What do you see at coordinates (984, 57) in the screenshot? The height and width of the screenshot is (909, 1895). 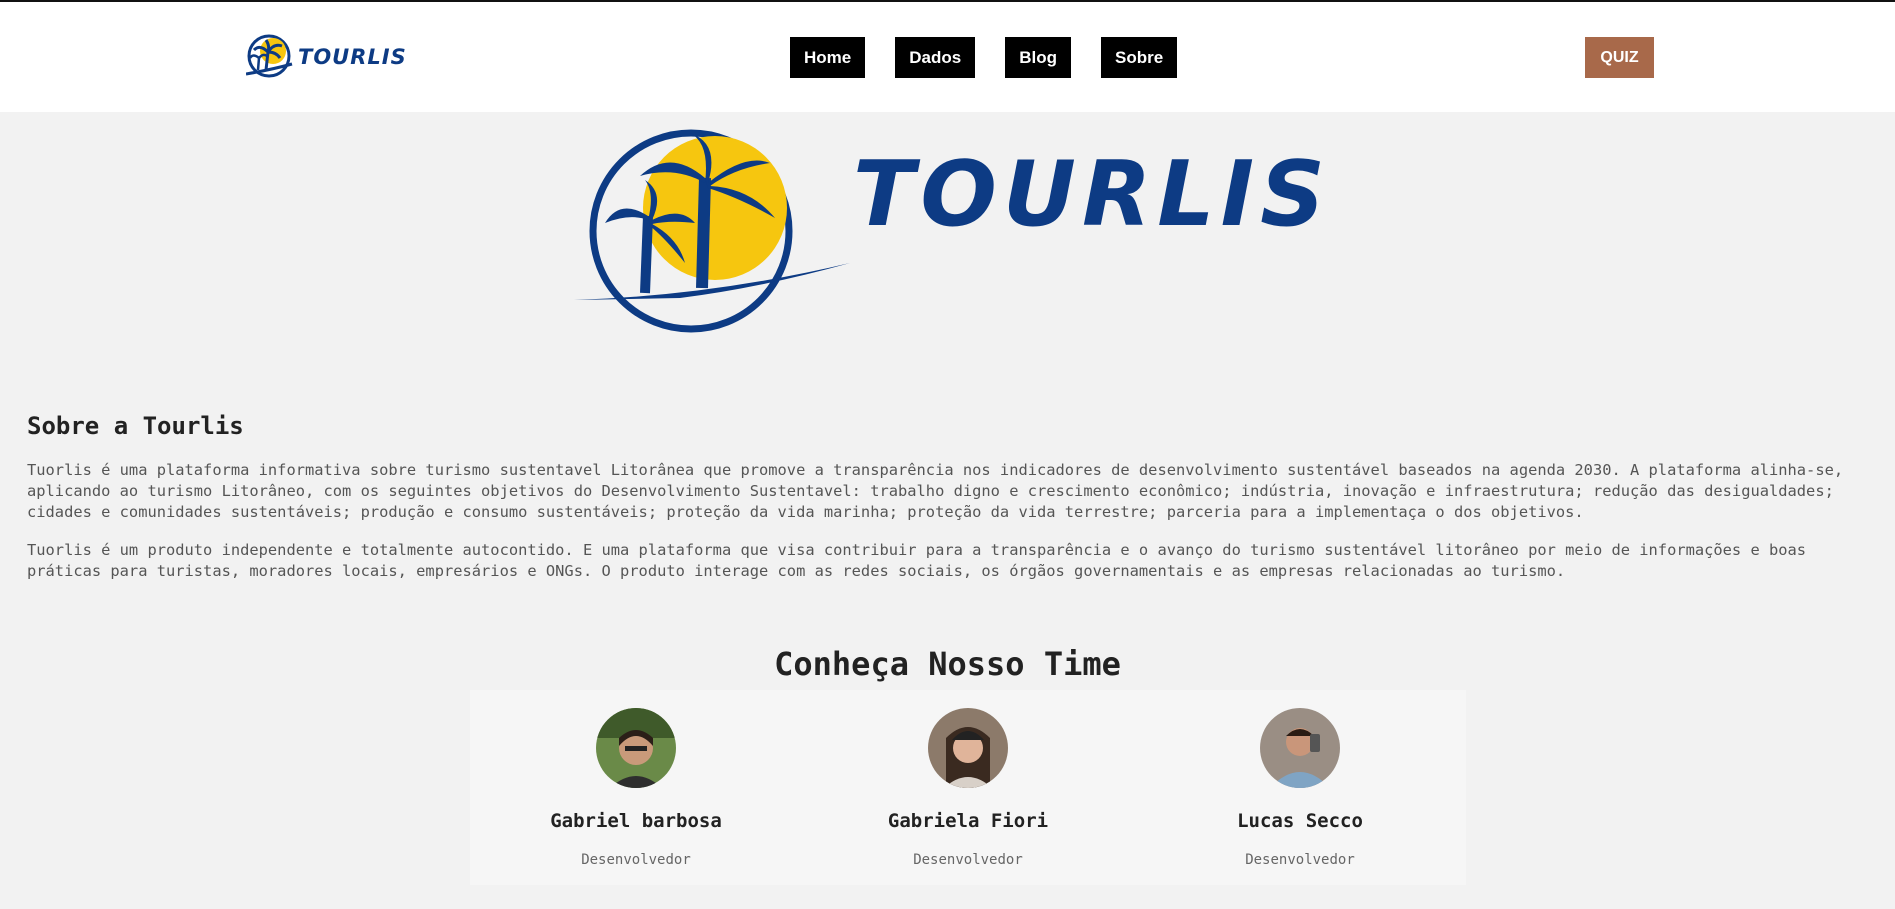 I see `main-nav: Home Dados Blog Sobre` at bounding box center [984, 57].